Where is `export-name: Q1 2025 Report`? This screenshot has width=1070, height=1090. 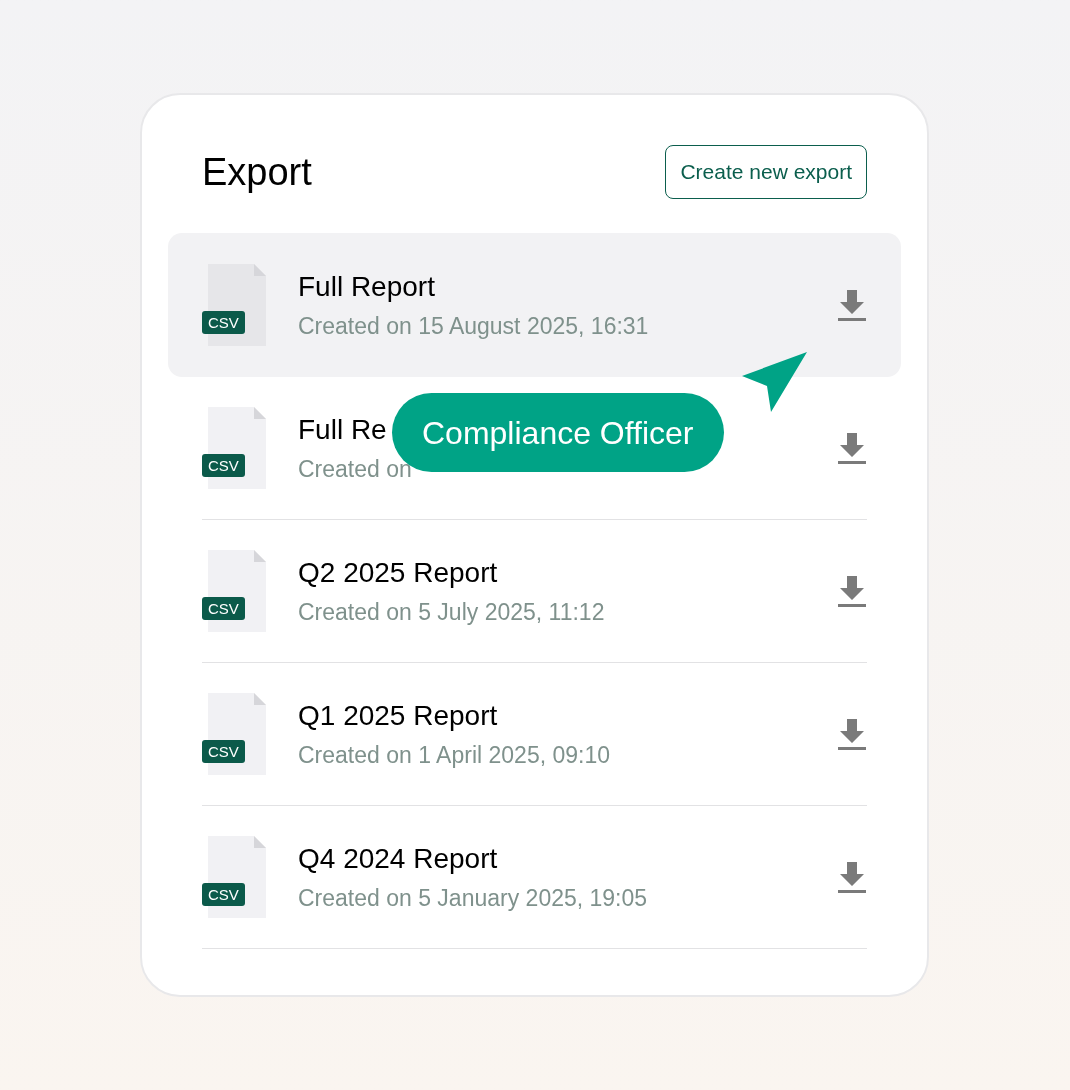
export-name: Q1 2025 Report is located at coordinates (398, 716).